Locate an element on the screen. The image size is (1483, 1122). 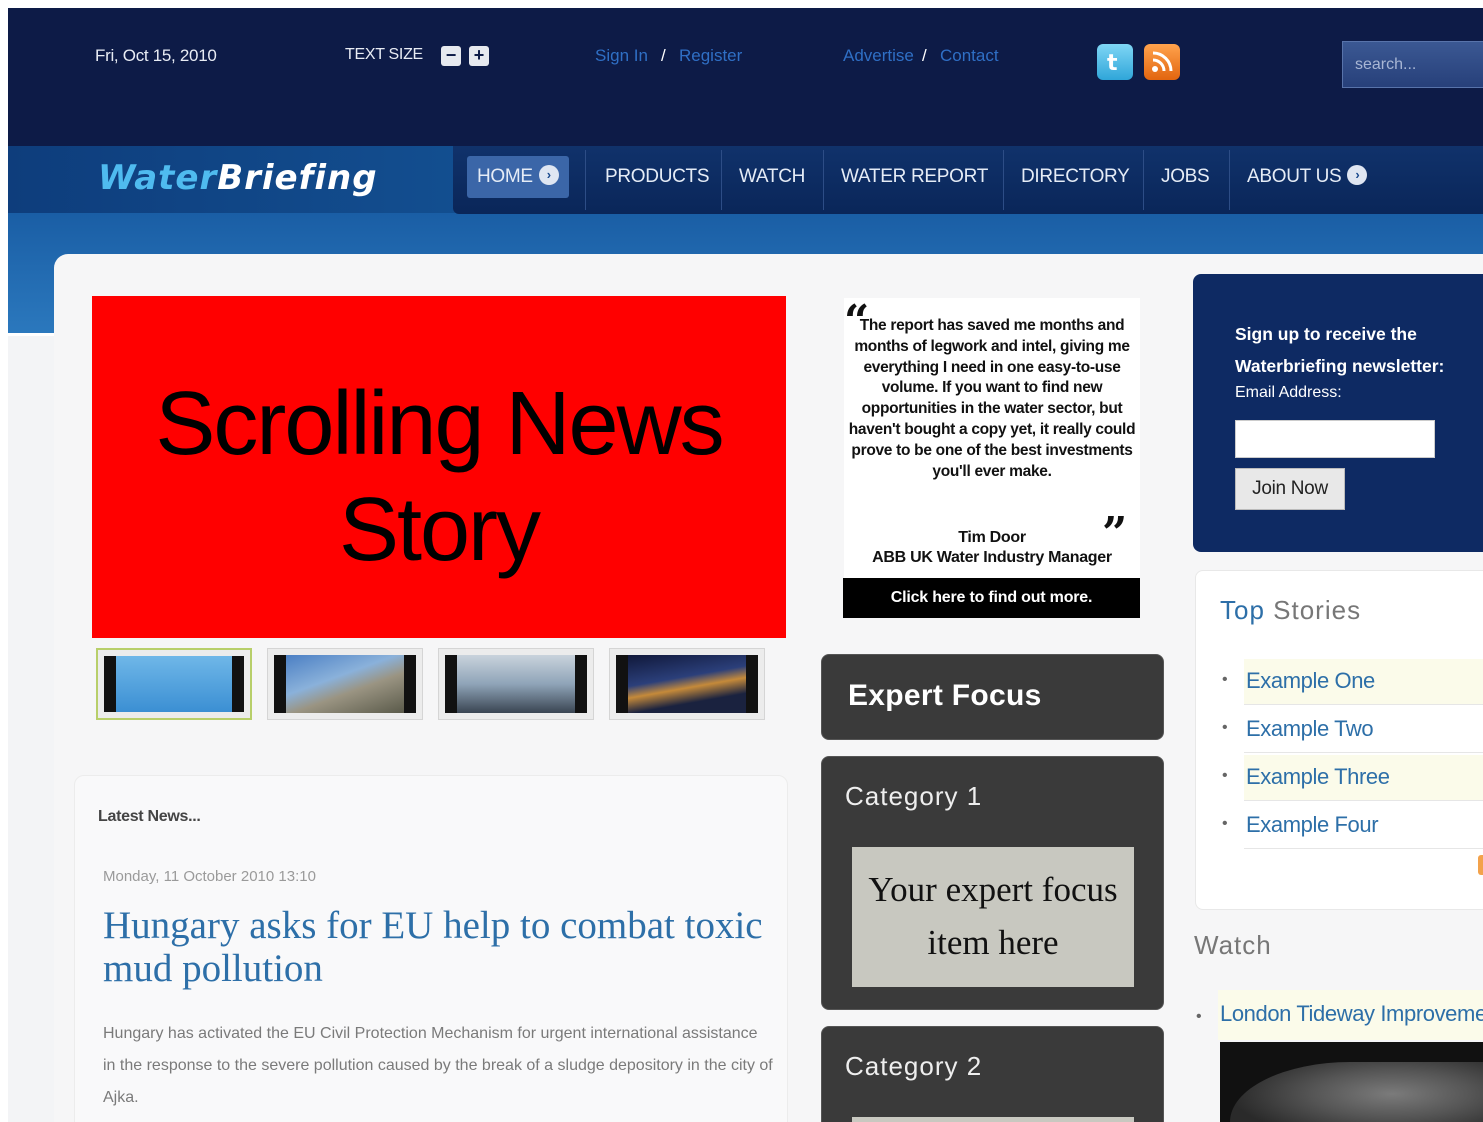
nav-item-home: HOME › is located at coordinates (518, 177).